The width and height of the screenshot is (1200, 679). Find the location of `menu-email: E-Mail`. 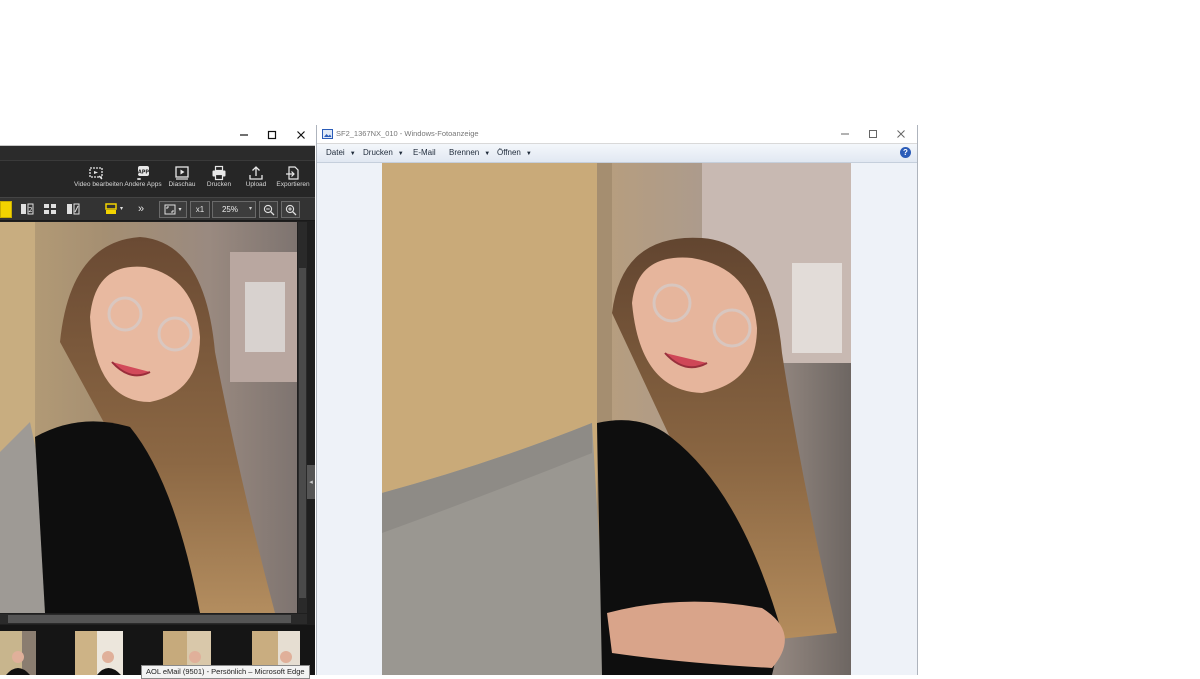

menu-email: E-Mail is located at coordinates (424, 152).